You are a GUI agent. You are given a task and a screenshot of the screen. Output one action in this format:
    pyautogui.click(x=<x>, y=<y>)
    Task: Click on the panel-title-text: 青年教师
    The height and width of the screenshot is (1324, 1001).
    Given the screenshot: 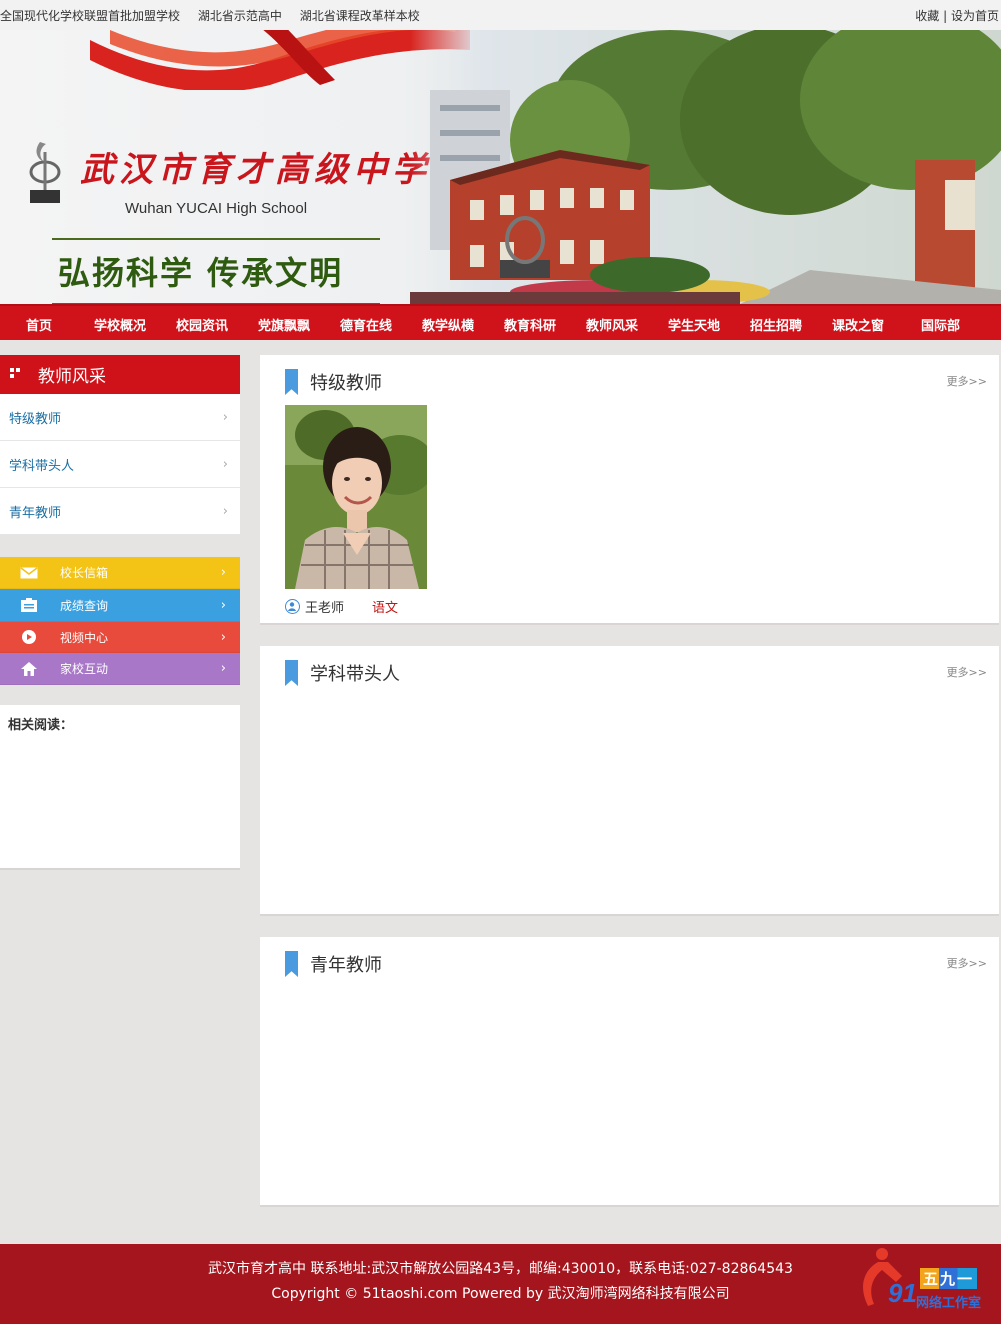 What is the action you would take?
    pyautogui.click(x=346, y=965)
    